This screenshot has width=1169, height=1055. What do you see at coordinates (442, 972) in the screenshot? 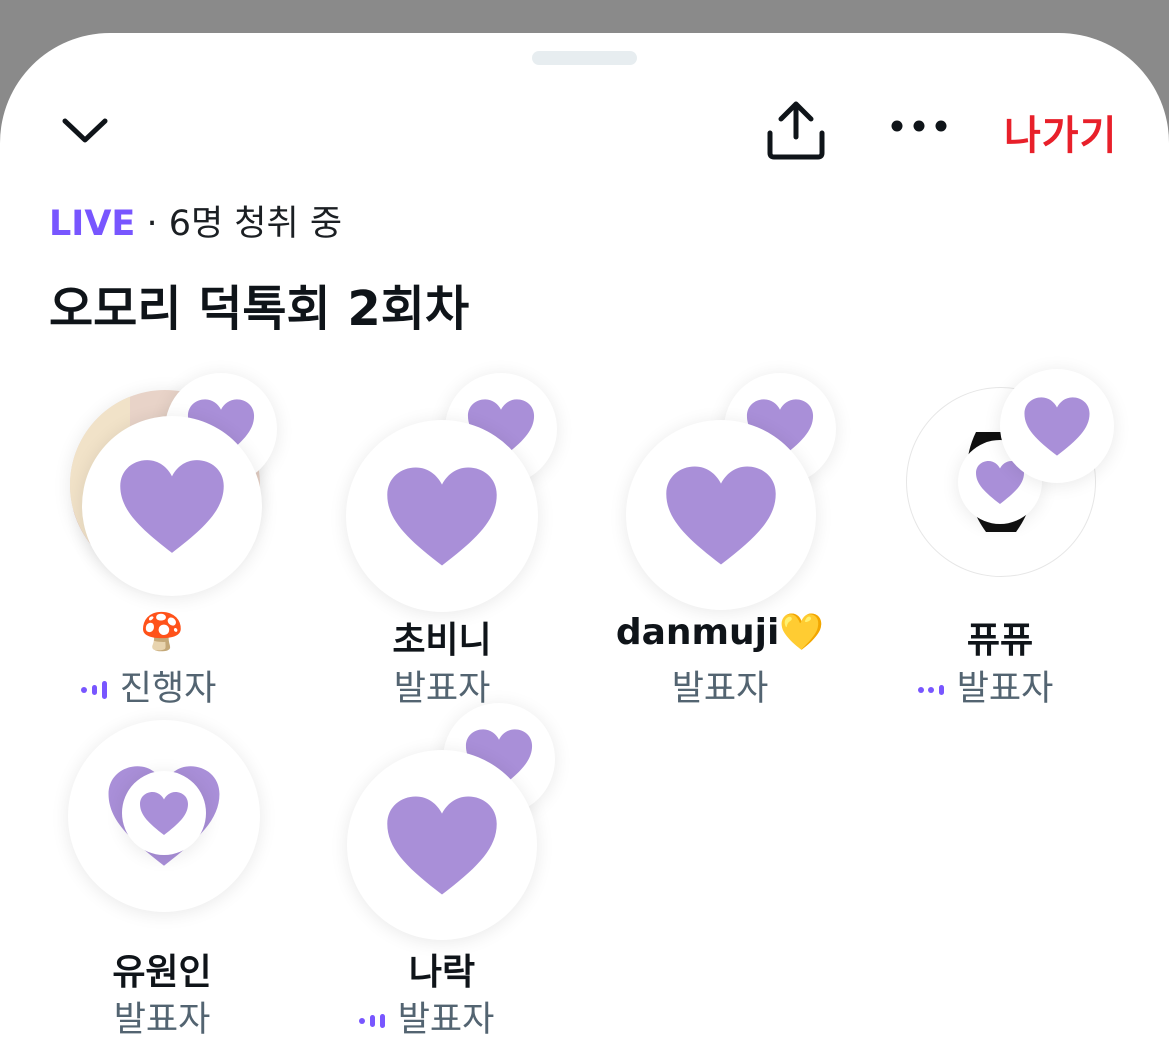
I see `participant-name: 나락` at bounding box center [442, 972].